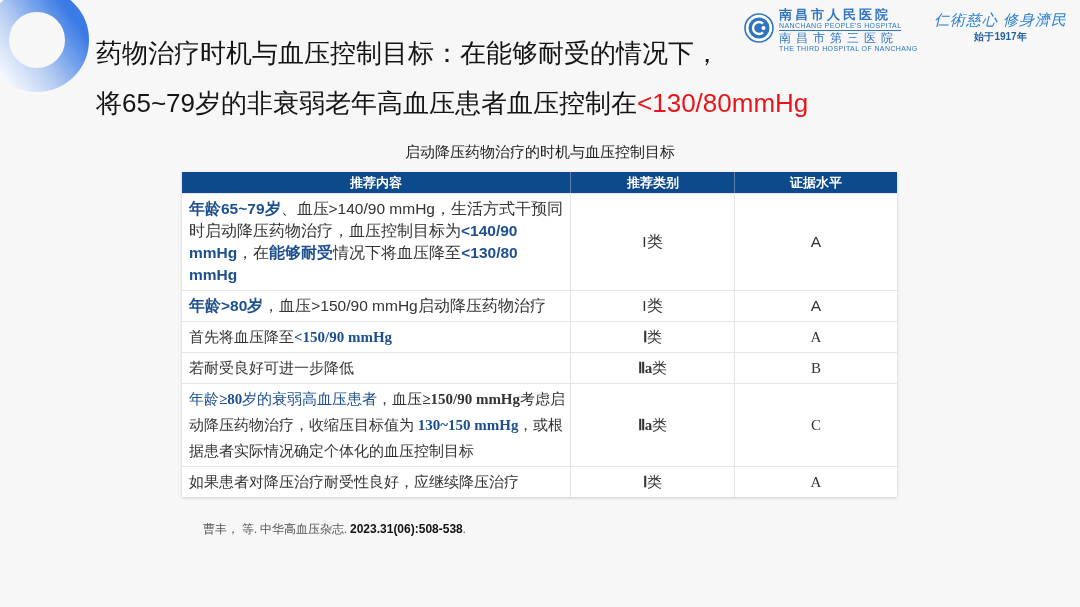 The image size is (1080, 607). I want to click on column-header: 推荐类别, so click(652, 182).